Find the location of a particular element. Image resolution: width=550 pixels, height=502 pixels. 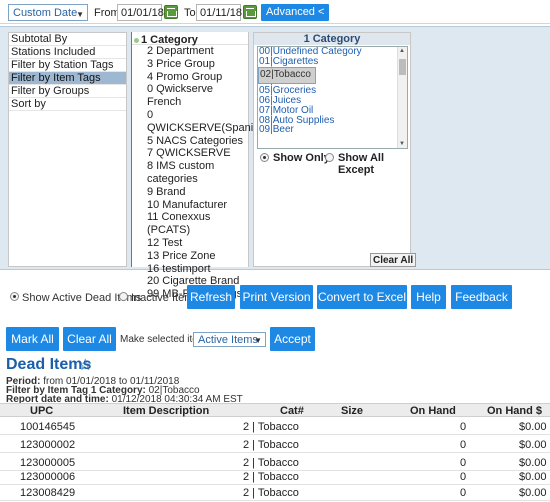

col-on-hand-dollars: On Hand $ is located at coordinates (514, 411).